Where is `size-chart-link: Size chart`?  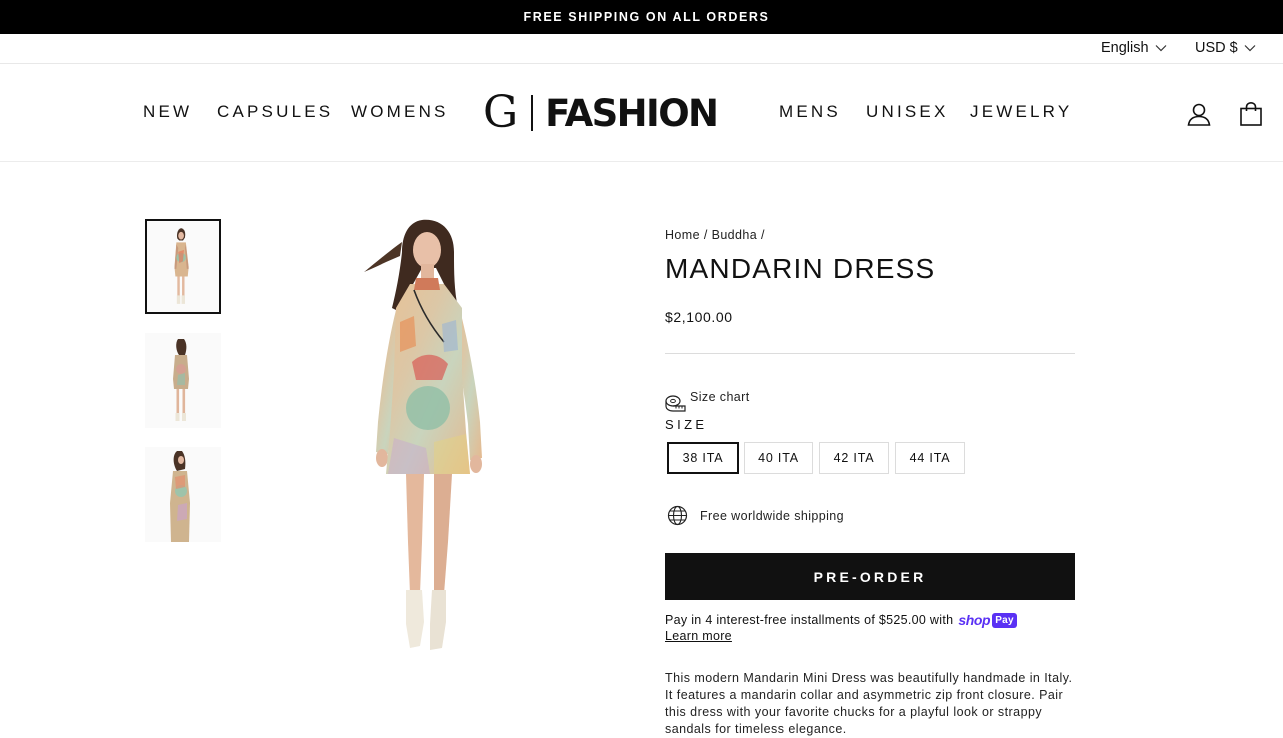 size-chart-link: Size chart is located at coordinates (707, 401).